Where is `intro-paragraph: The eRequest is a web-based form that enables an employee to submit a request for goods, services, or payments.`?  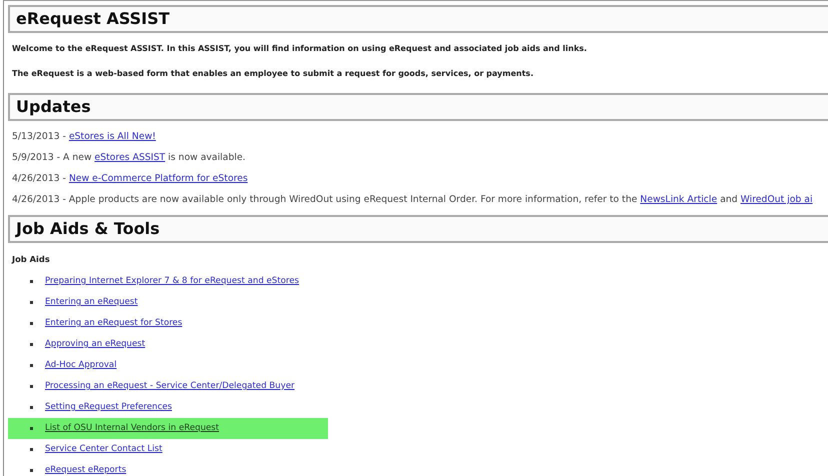 intro-paragraph: The eRequest is a web-based form that enables an employee to submit a request for goods, services, or payments. is located at coordinates (273, 74).